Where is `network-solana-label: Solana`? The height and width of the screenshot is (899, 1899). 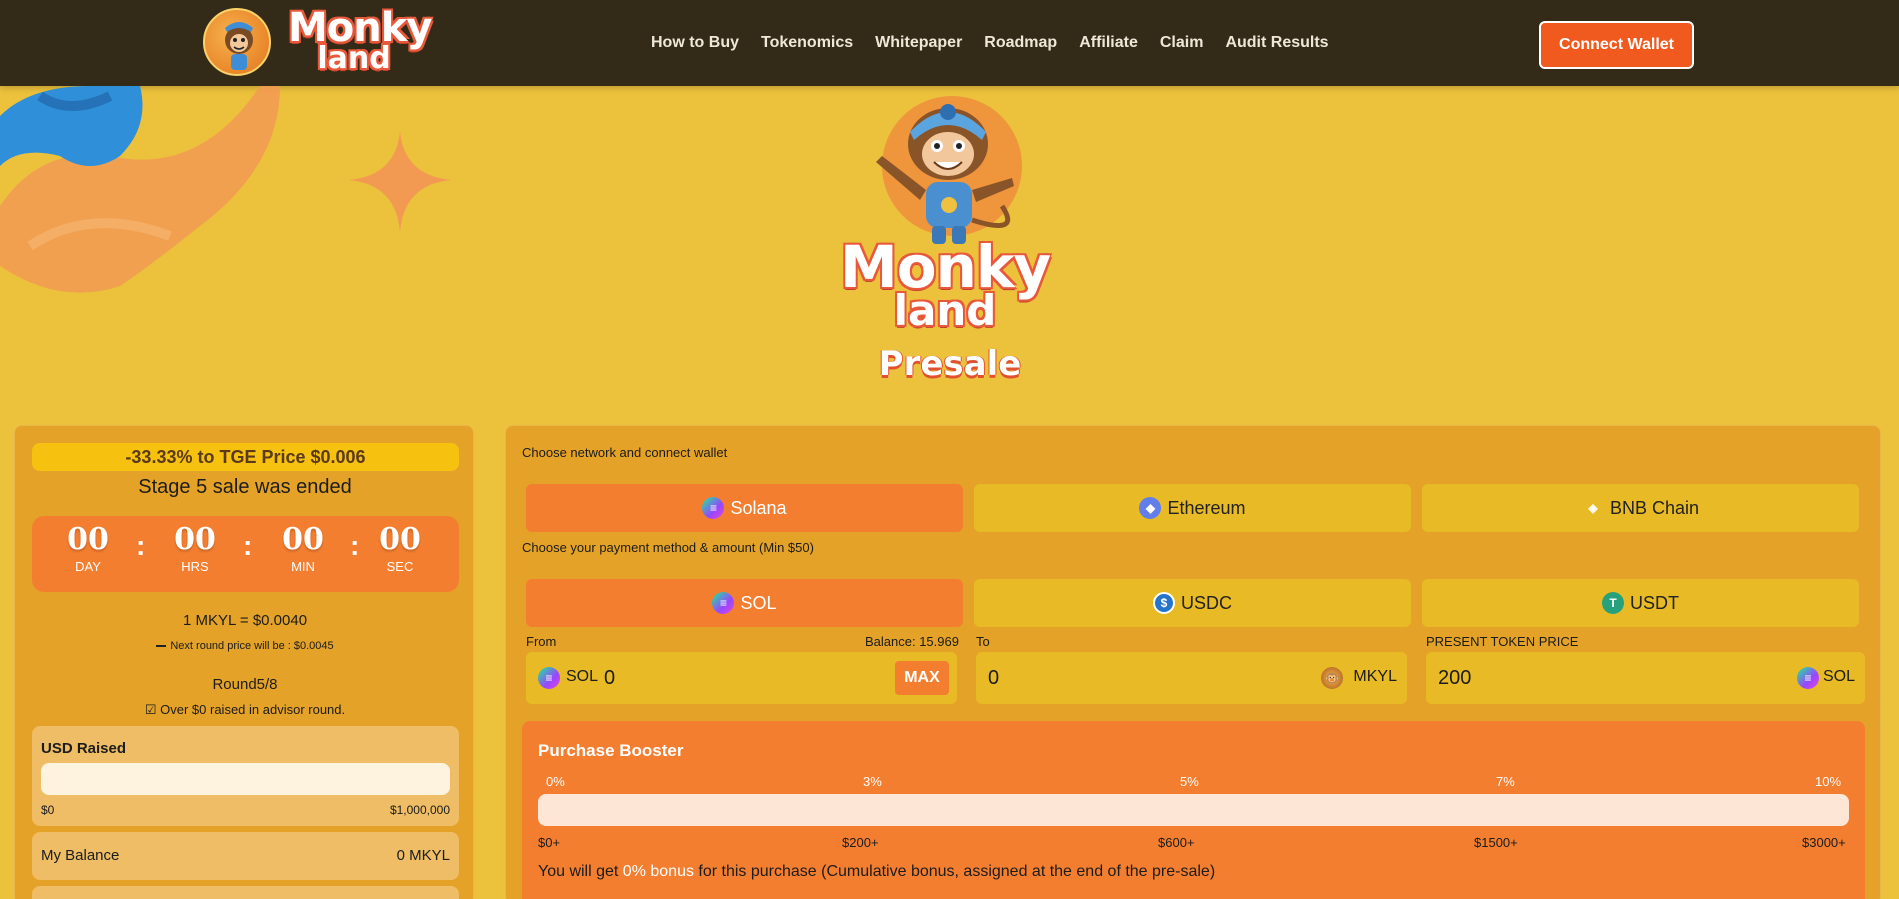 network-solana-label: Solana is located at coordinates (758, 507).